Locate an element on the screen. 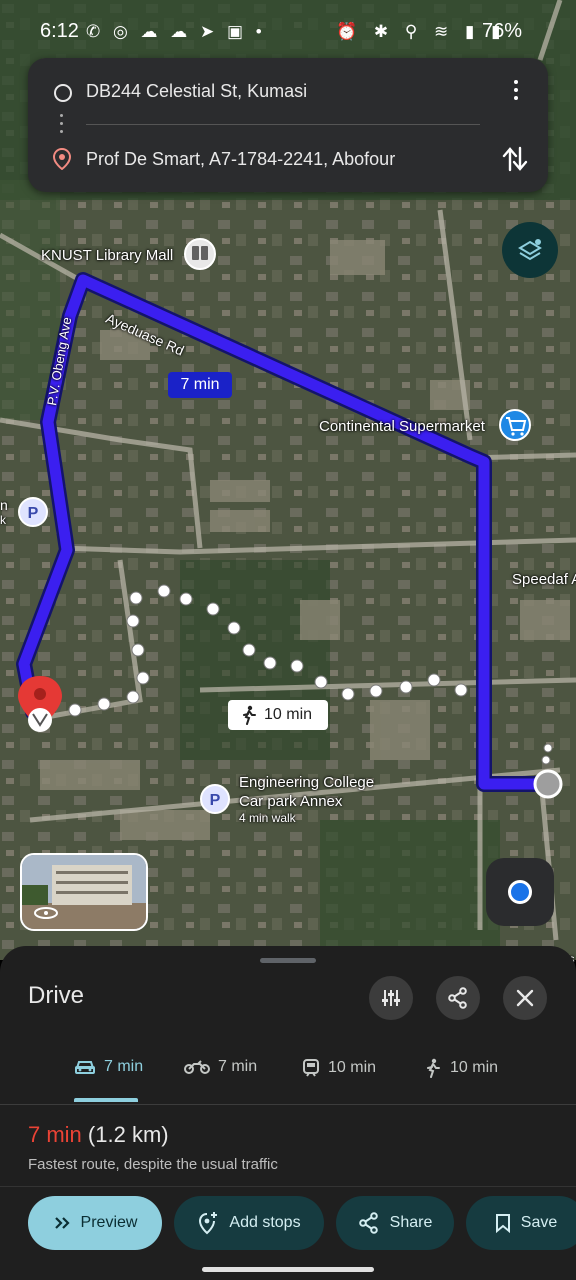  drive-time-callout: 7 min is located at coordinates (200, 385).